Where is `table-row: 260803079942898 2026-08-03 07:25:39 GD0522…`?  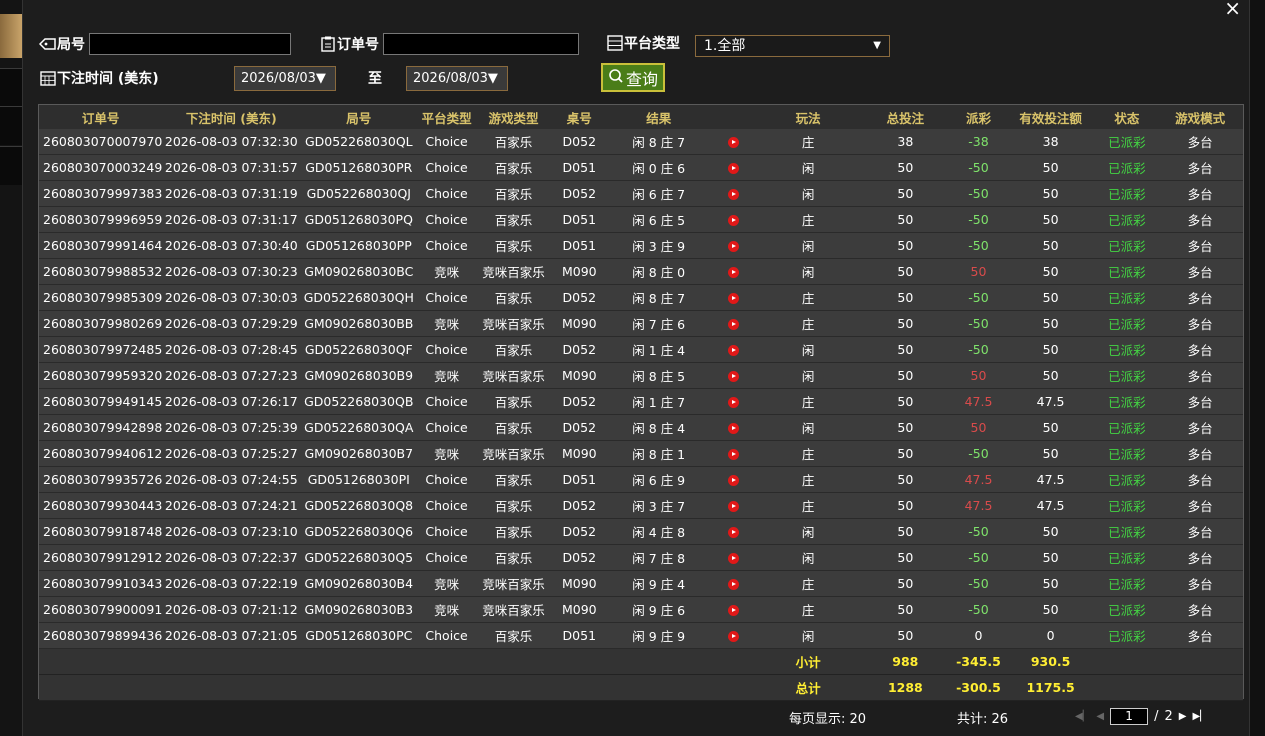 table-row: 260803079942898 2026-08-03 07:25:39 GD0522… is located at coordinates (641, 427).